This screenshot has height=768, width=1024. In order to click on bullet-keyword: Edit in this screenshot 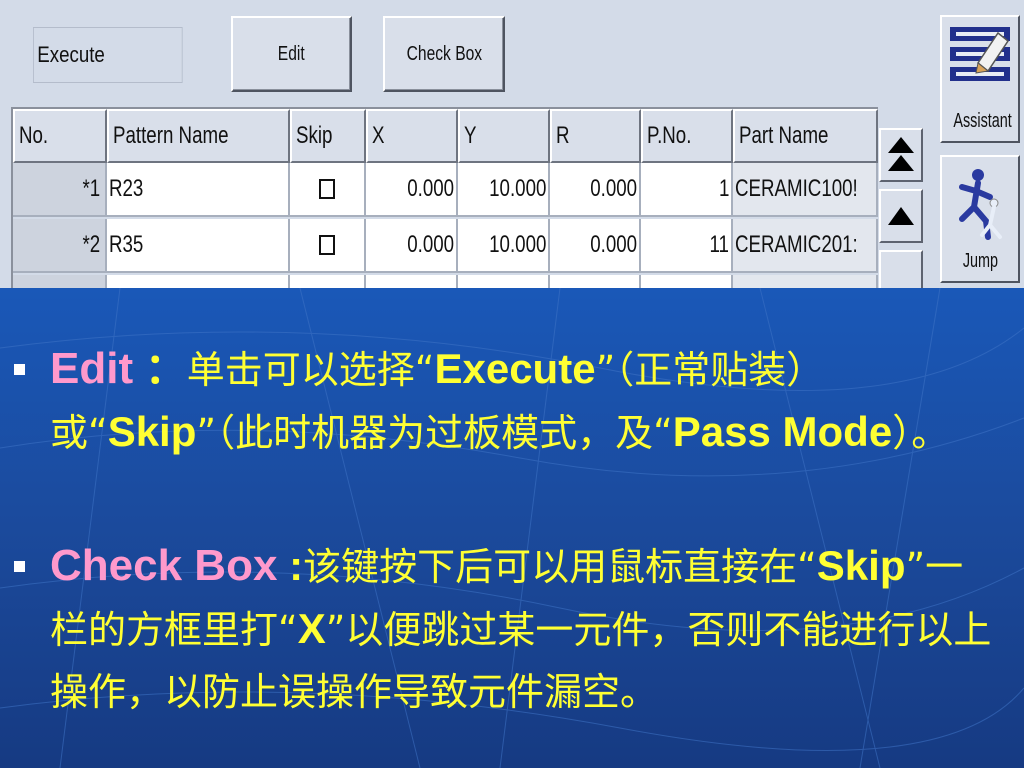, I will do `click(92, 368)`.